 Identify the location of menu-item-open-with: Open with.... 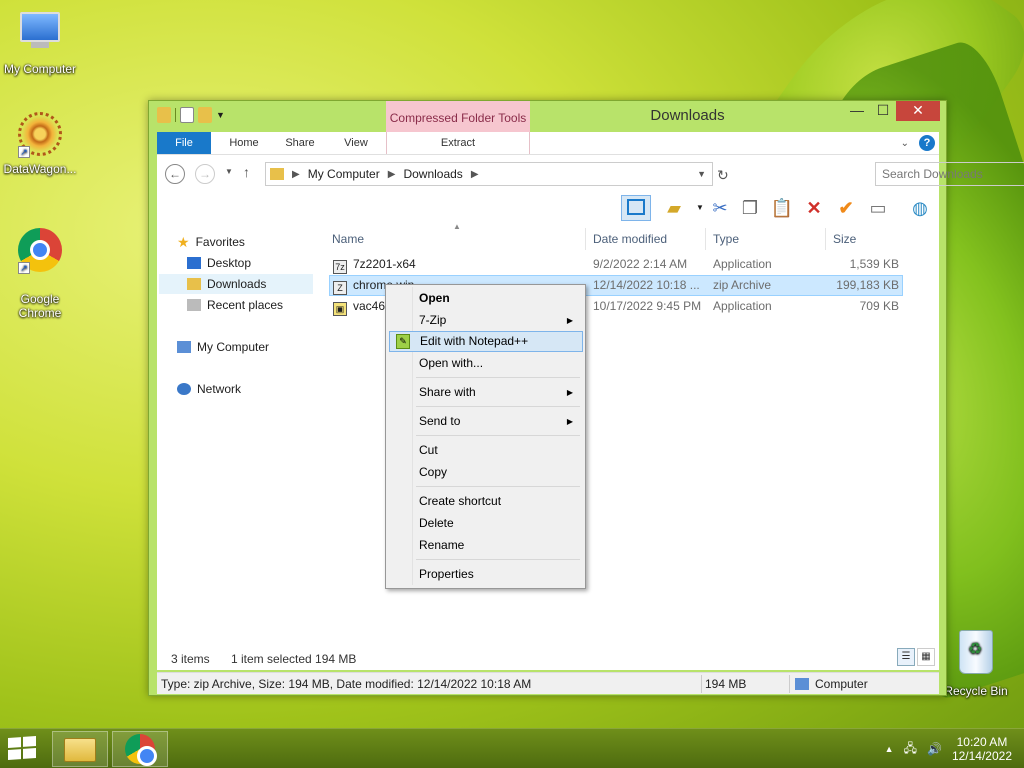
(486, 363).